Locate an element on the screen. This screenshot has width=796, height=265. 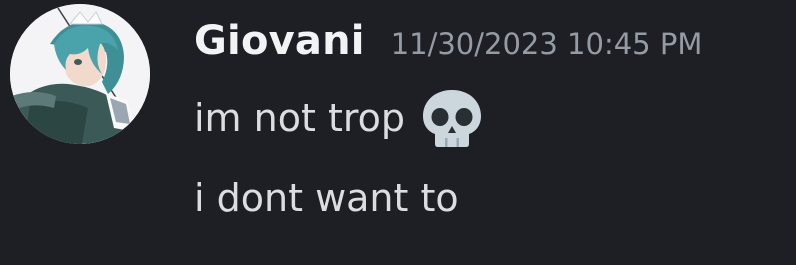
message-line: im not trop is located at coordinates (339, 118).